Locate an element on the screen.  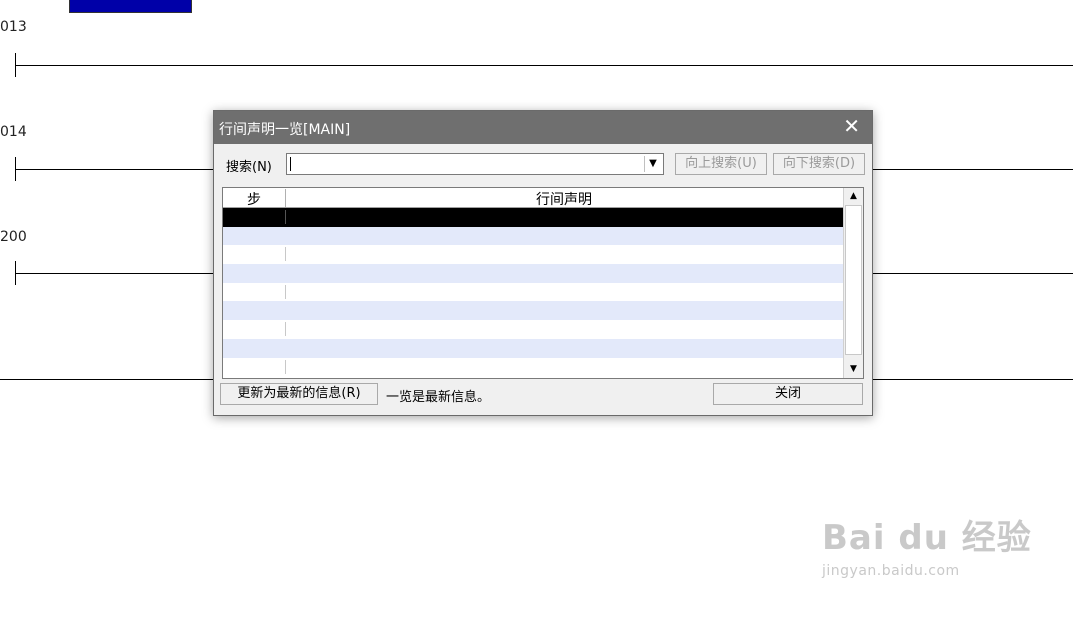
column-header-step: 步 is located at coordinates (254, 198).